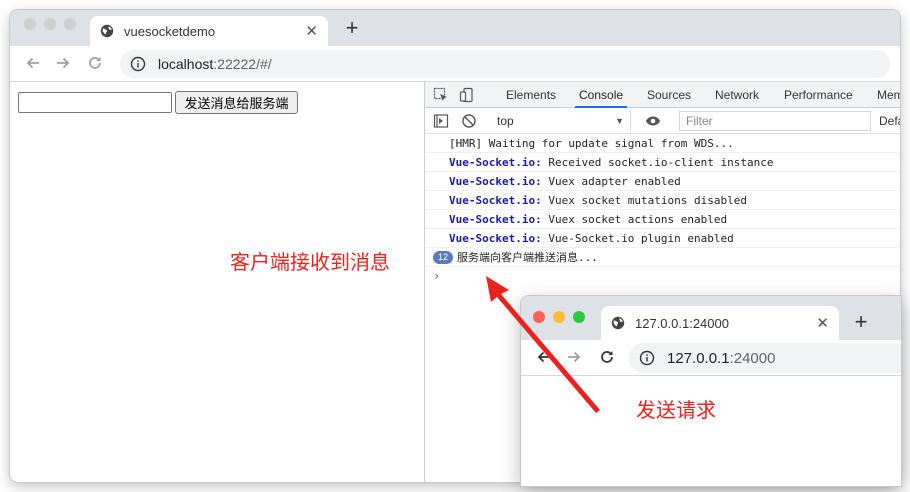 This screenshot has height=492, width=910. I want to click on url-host: localhost, so click(186, 64).